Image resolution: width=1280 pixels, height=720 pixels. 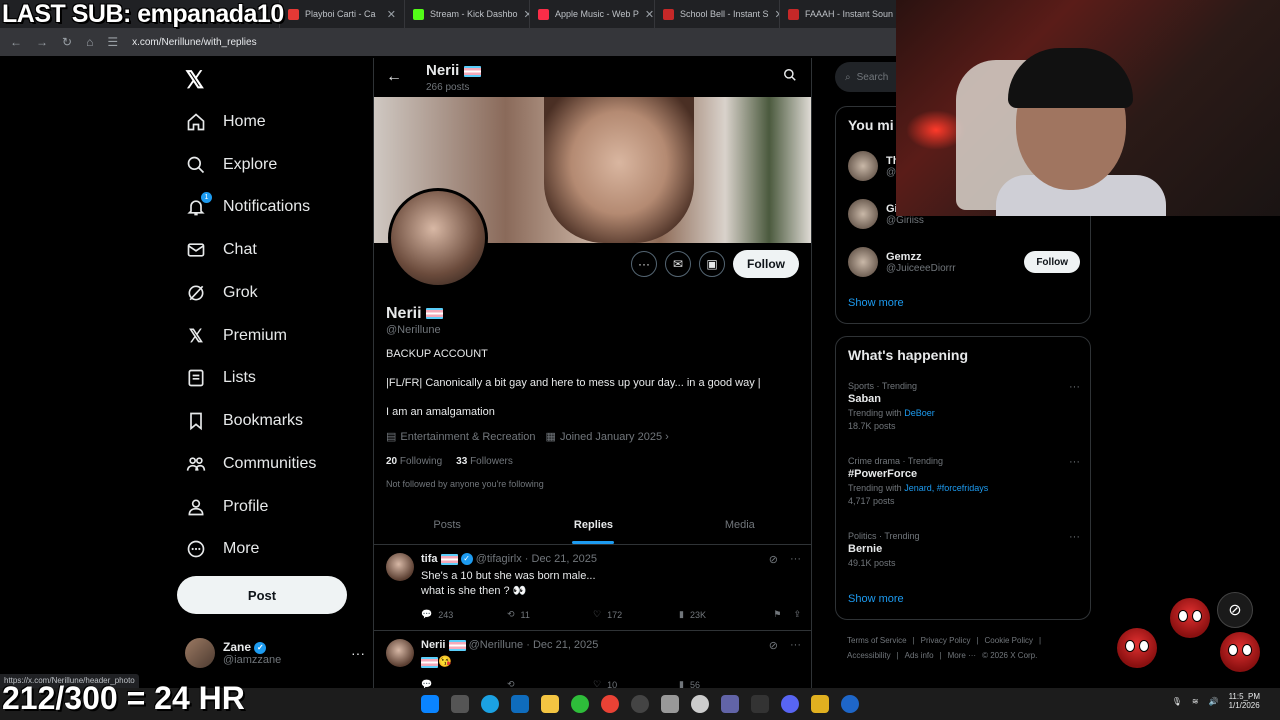 What do you see at coordinates (667, 437) in the screenshot?
I see `chevron-right-icon: ›` at bounding box center [667, 437].